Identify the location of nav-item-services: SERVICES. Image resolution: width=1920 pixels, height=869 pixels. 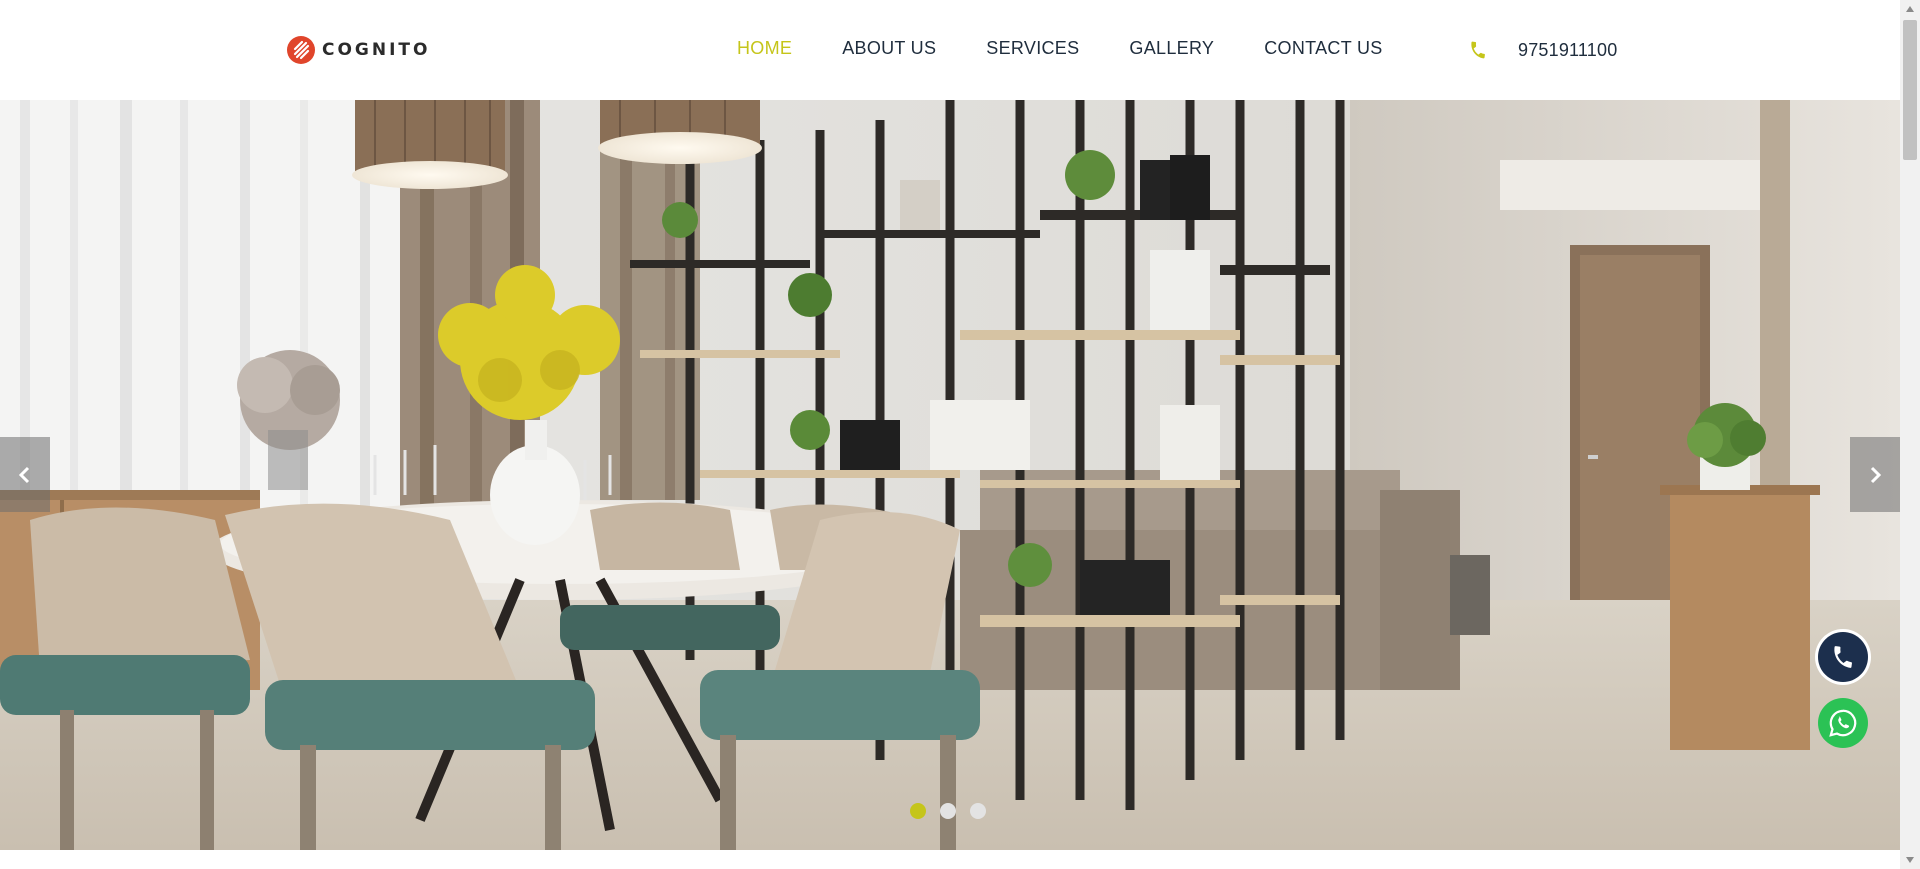
(1032, 50).